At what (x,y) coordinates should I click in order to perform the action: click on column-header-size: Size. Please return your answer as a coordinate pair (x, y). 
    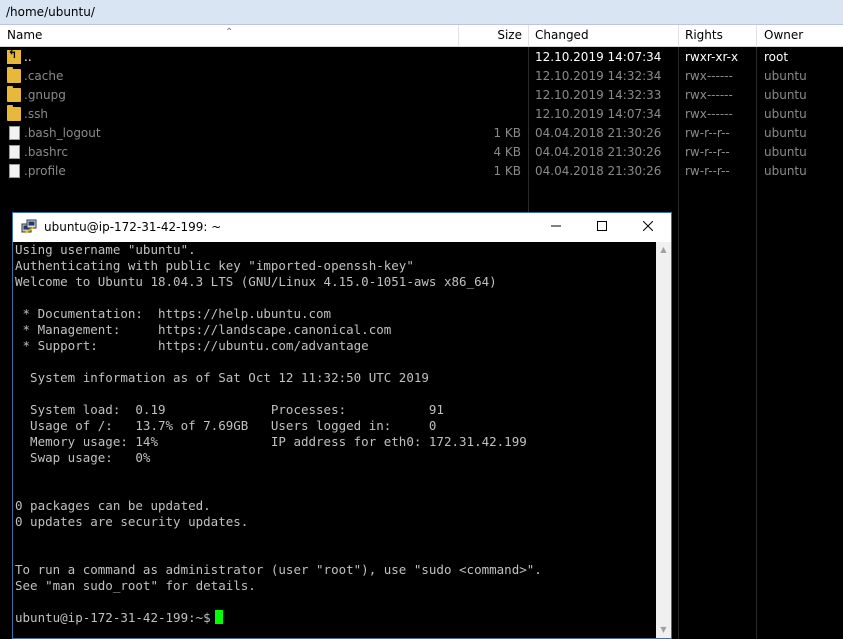
    Looking at the image, I should click on (494, 35).